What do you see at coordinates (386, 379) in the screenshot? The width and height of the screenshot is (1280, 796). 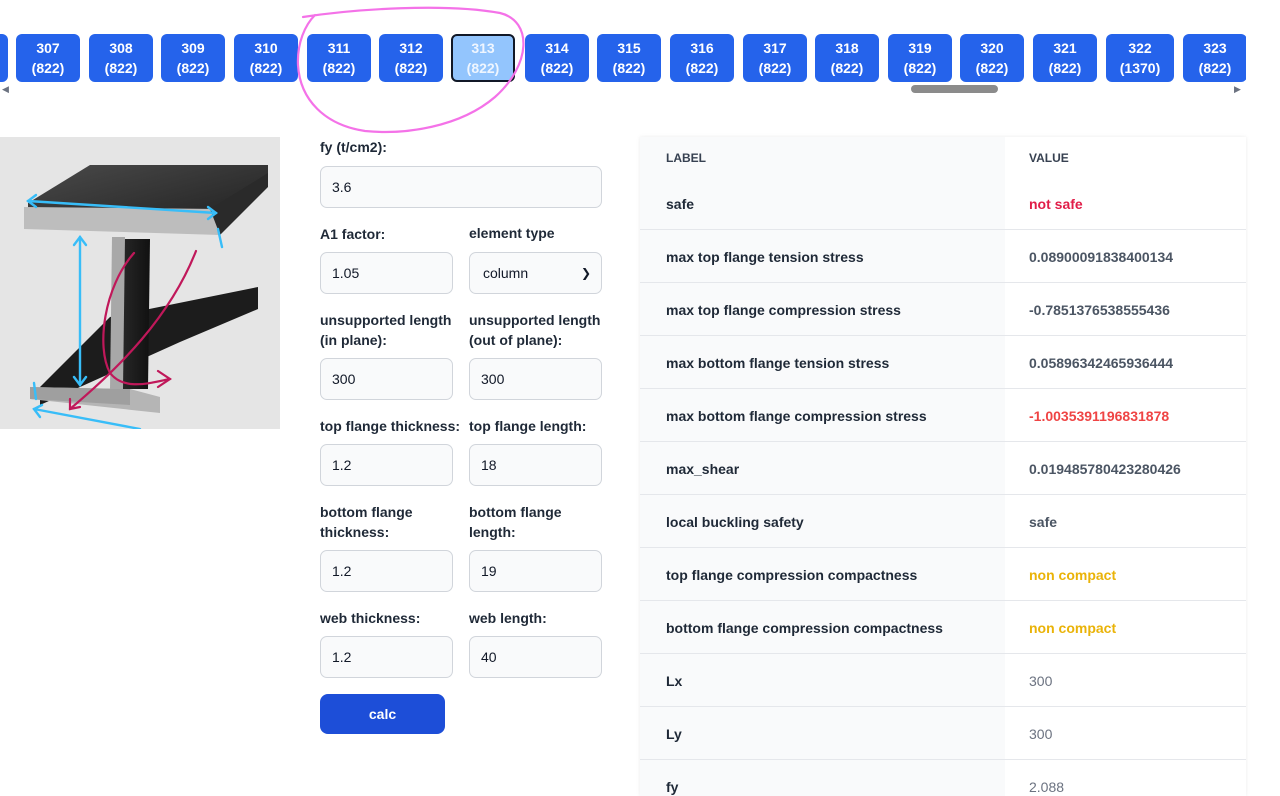 I see `unsupported-in-plane-input` at bounding box center [386, 379].